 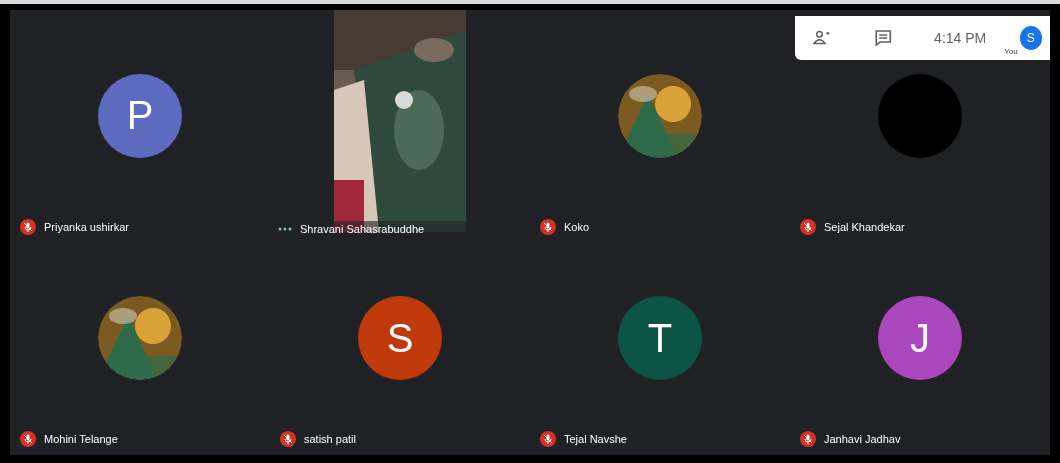 What do you see at coordinates (595, 439) in the screenshot?
I see `participant-name: Tejal Navshe` at bounding box center [595, 439].